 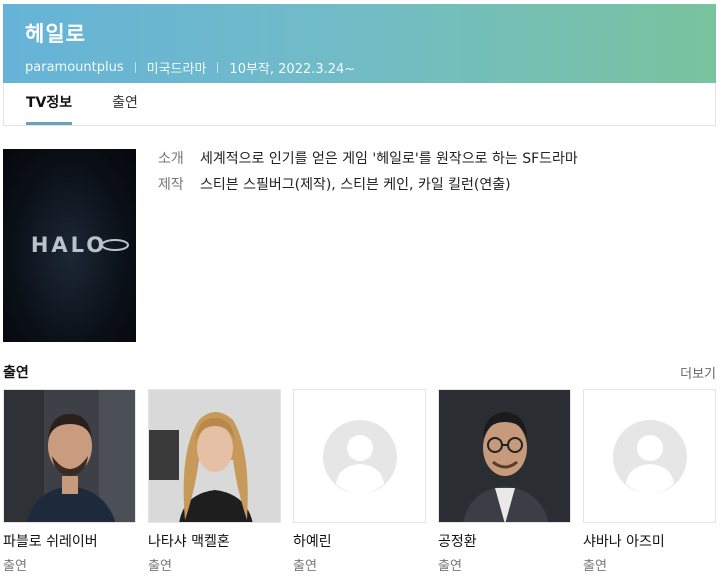 I want to click on info-row-production: 제작 스티븐 스필버그(제작), 스티븐 케인, 카일 킬런(연출), so click(x=368, y=185).